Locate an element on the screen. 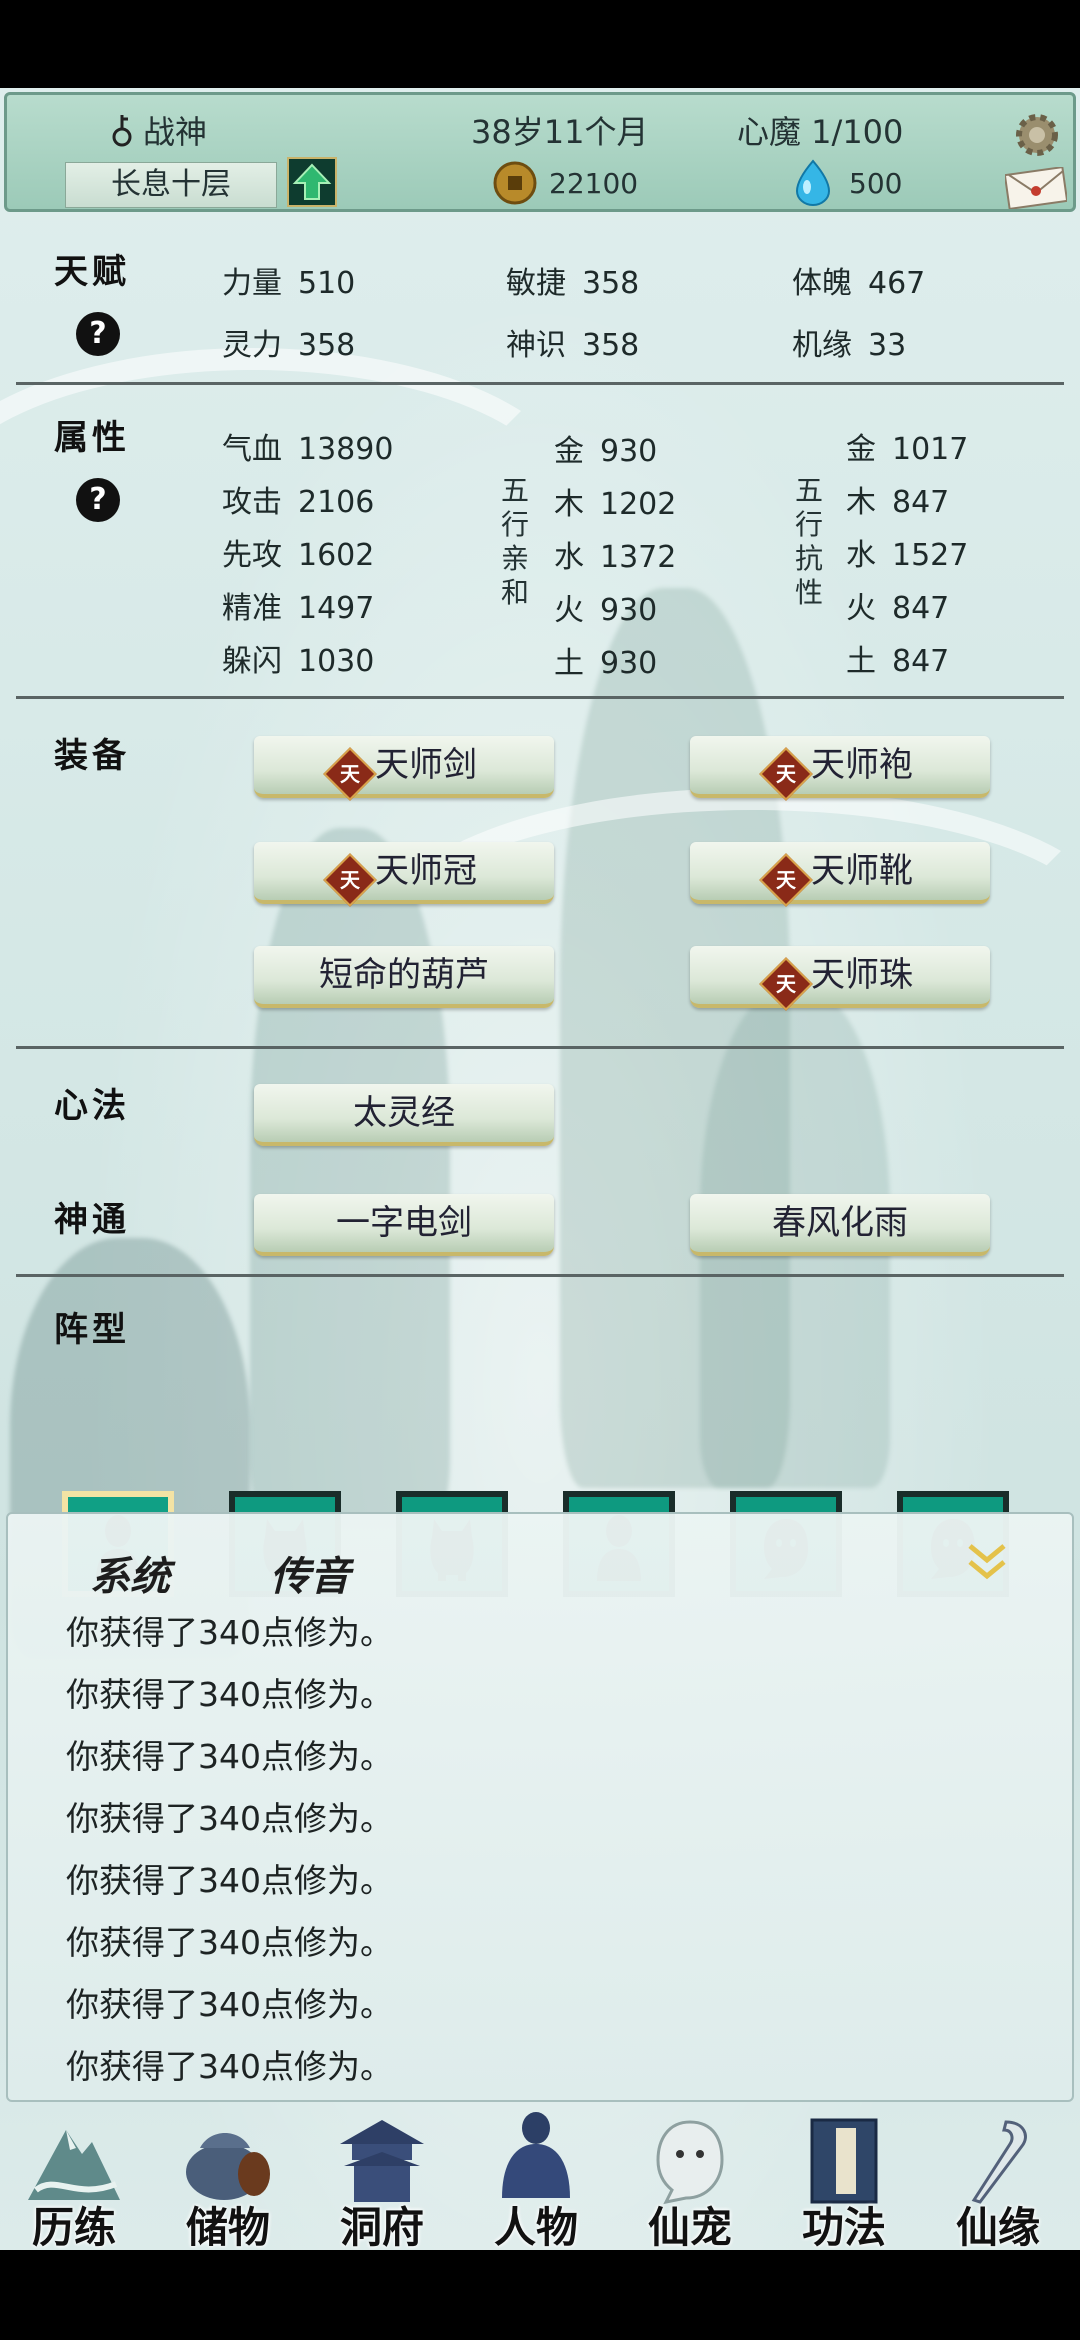  mind-method-slot: 太灵经 is located at coordinates (404, 1115).